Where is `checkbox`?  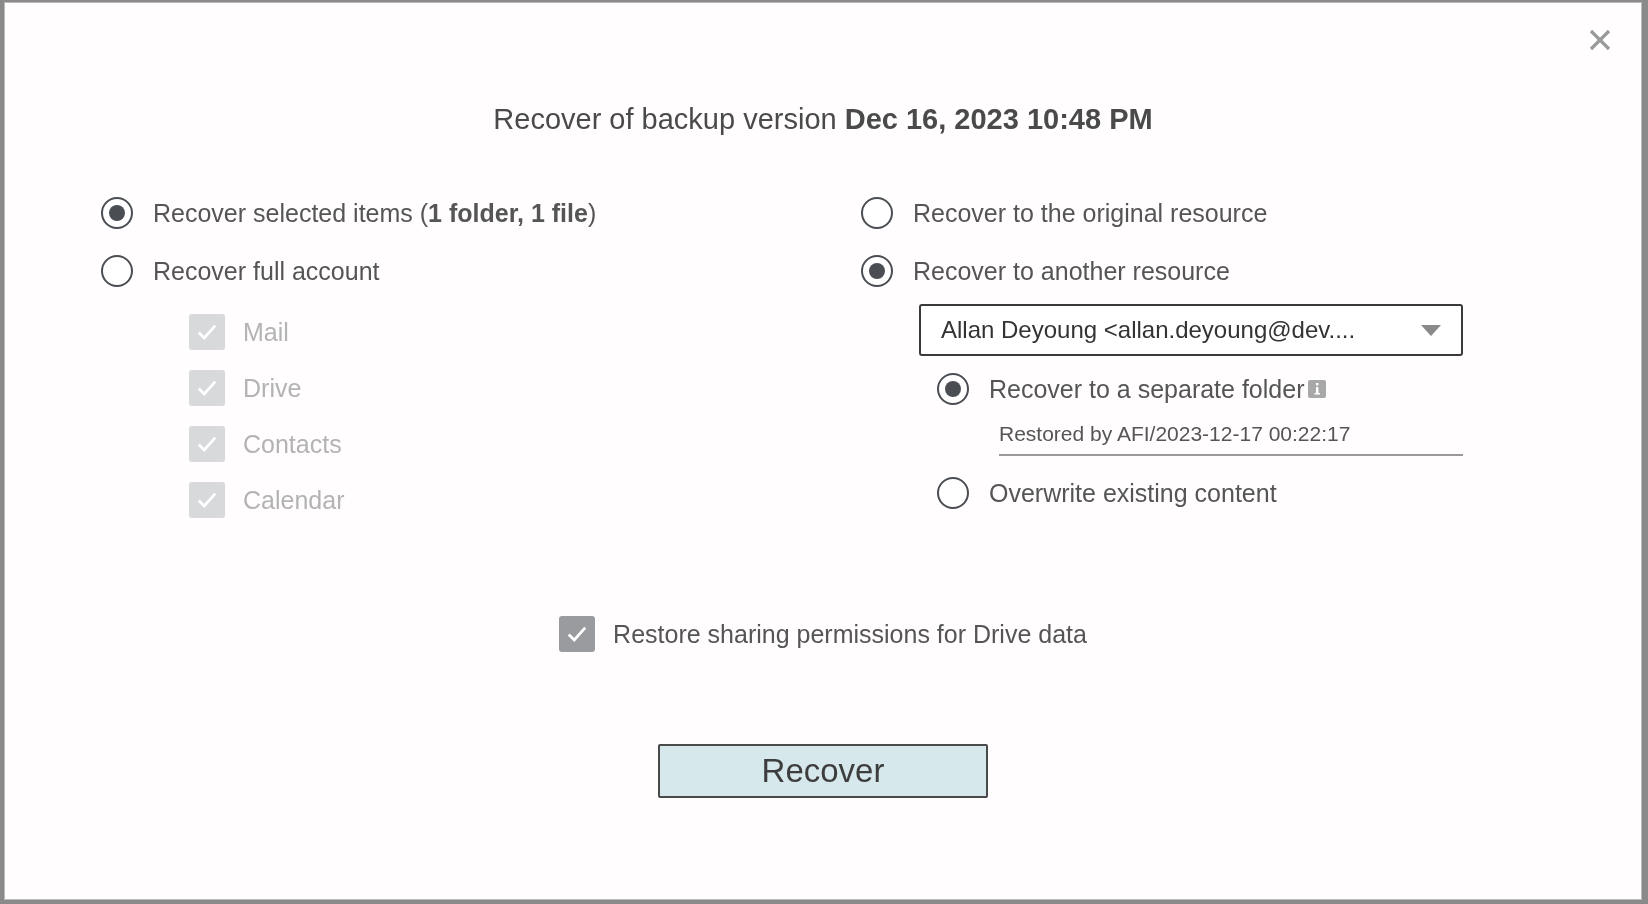
checkbox is located at coordinates (577, 634).